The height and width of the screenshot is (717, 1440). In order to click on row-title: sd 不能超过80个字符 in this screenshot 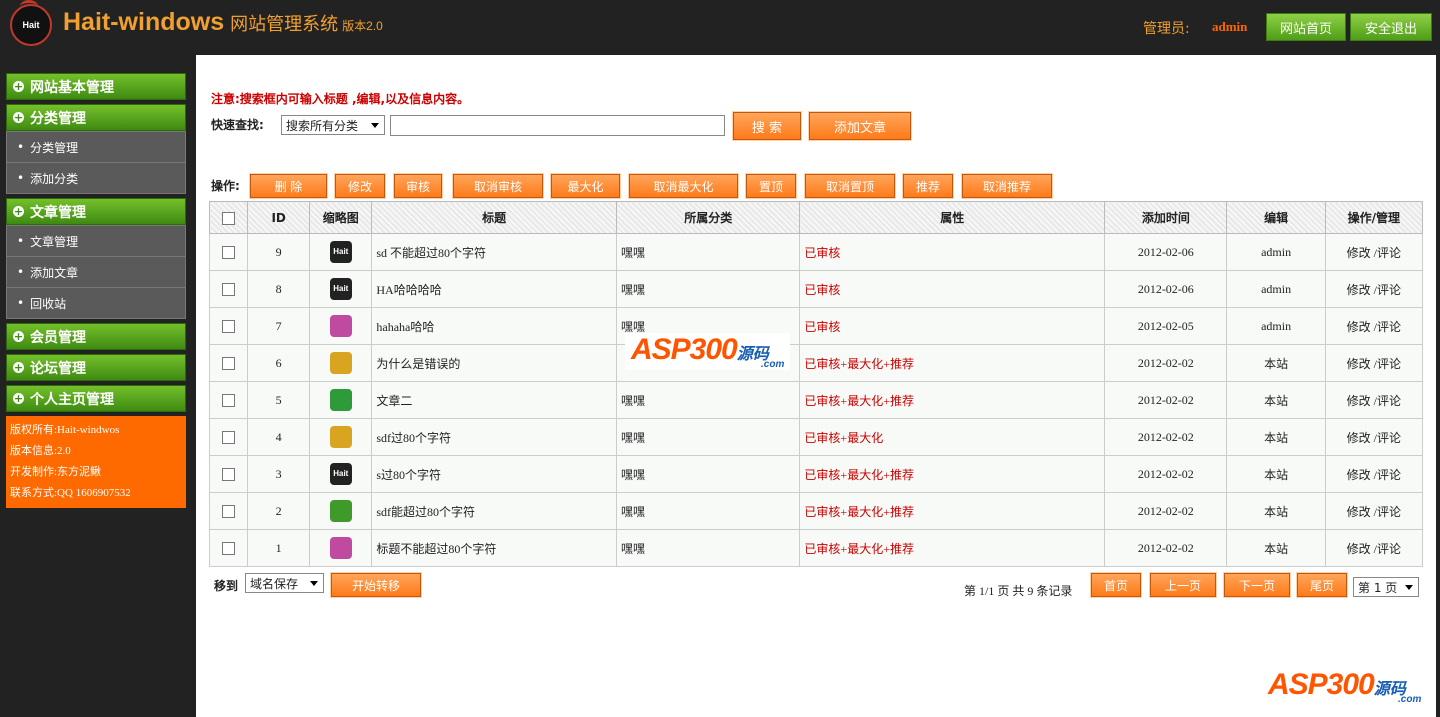, I will do `click(494, 252)`.